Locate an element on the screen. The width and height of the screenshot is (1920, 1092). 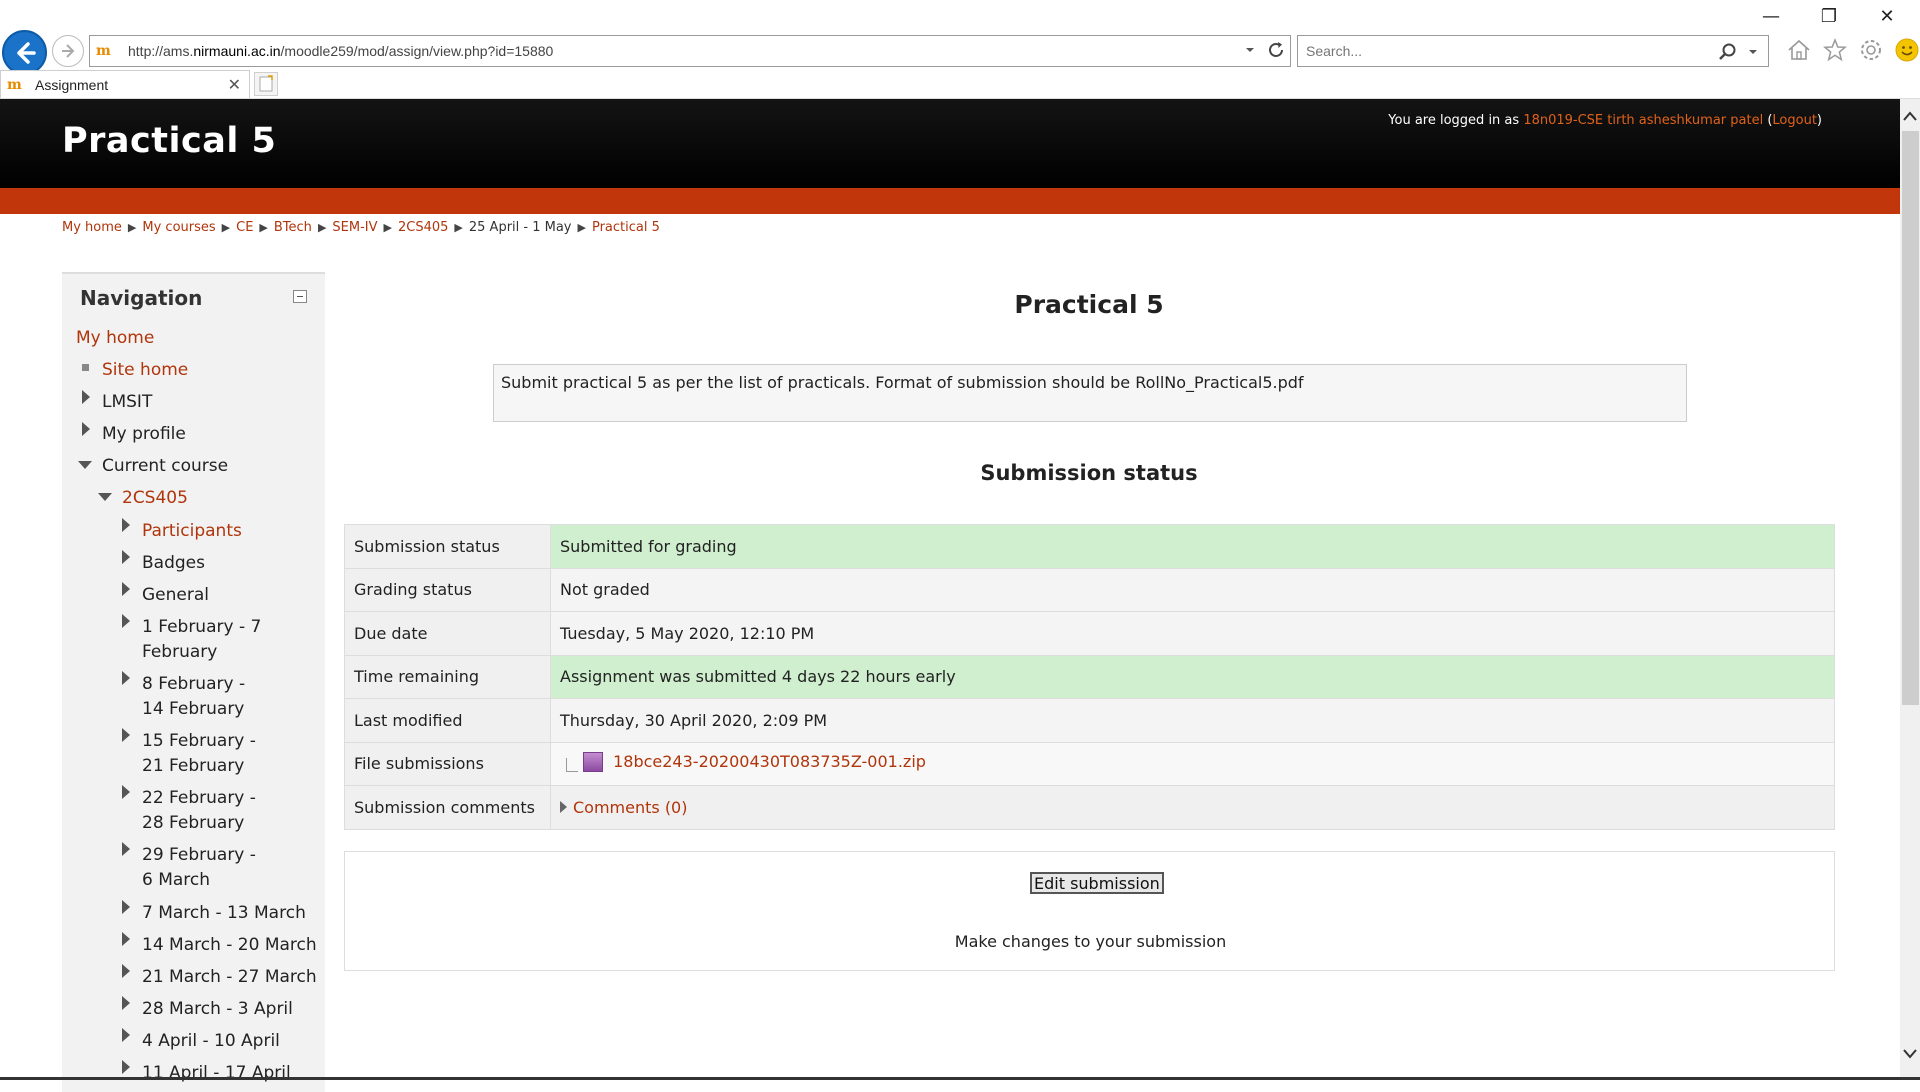
nav-item-week: 29 February - 6 March is located at coordinates (207, 868).